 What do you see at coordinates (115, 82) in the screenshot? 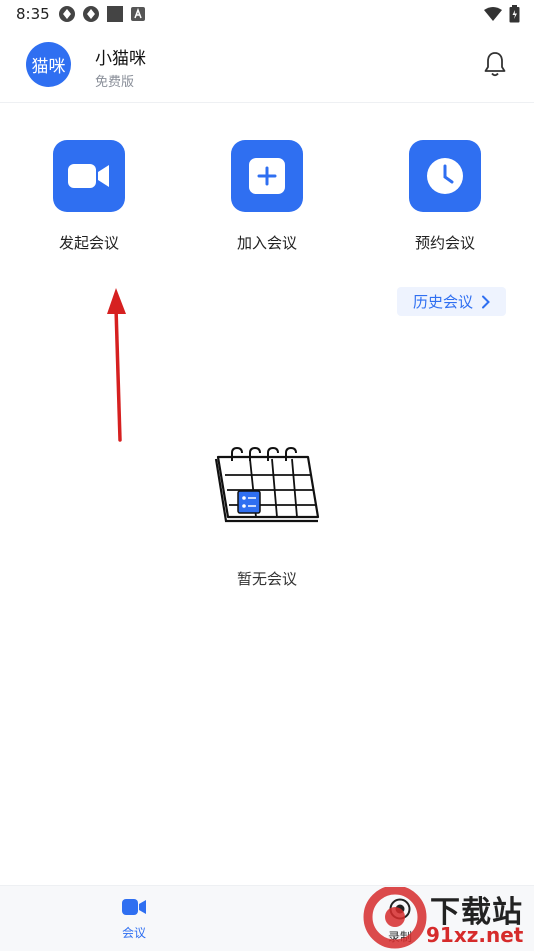
I see `profile-plan: 免费版` at bounding box center [115, 82].